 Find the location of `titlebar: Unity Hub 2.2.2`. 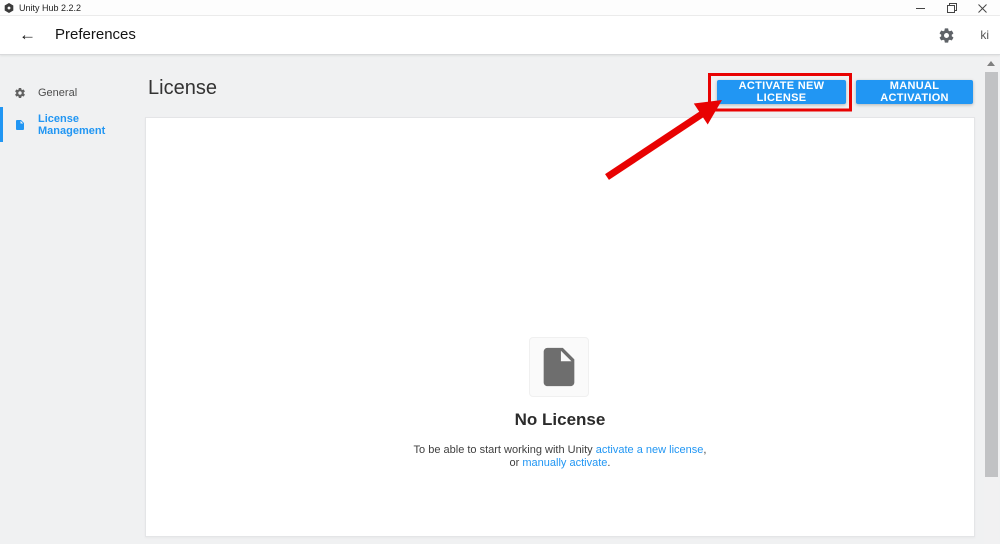

titlebar: Unity Hub 2.2.2 is located at coordinates (500, 8).